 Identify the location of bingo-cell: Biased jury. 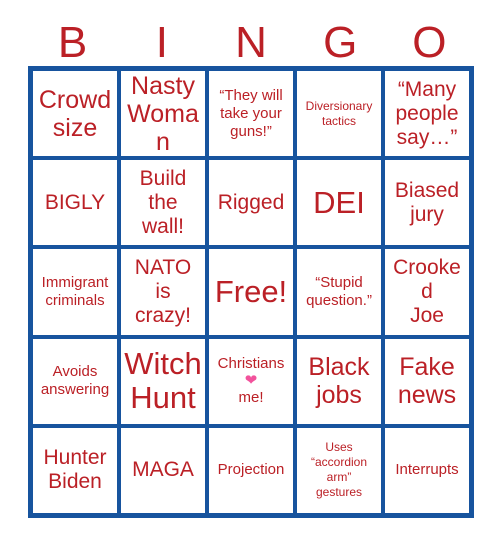
(427, 203).